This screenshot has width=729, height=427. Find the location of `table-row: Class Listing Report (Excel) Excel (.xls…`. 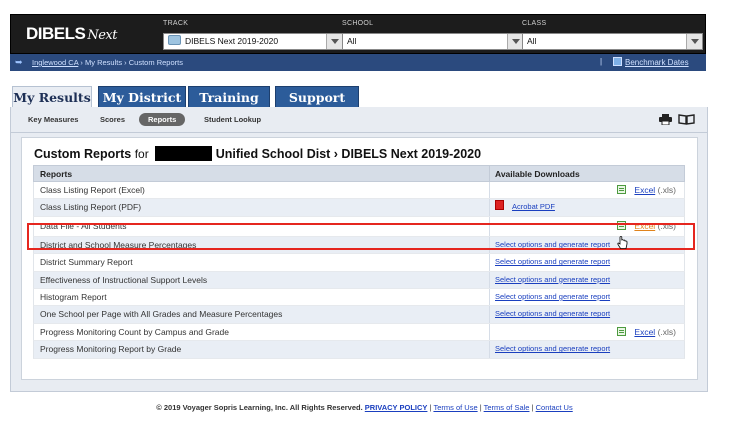

table-row: Class Listing Report (Excel) Excel (.xls… is located at coordinates (359, 191).